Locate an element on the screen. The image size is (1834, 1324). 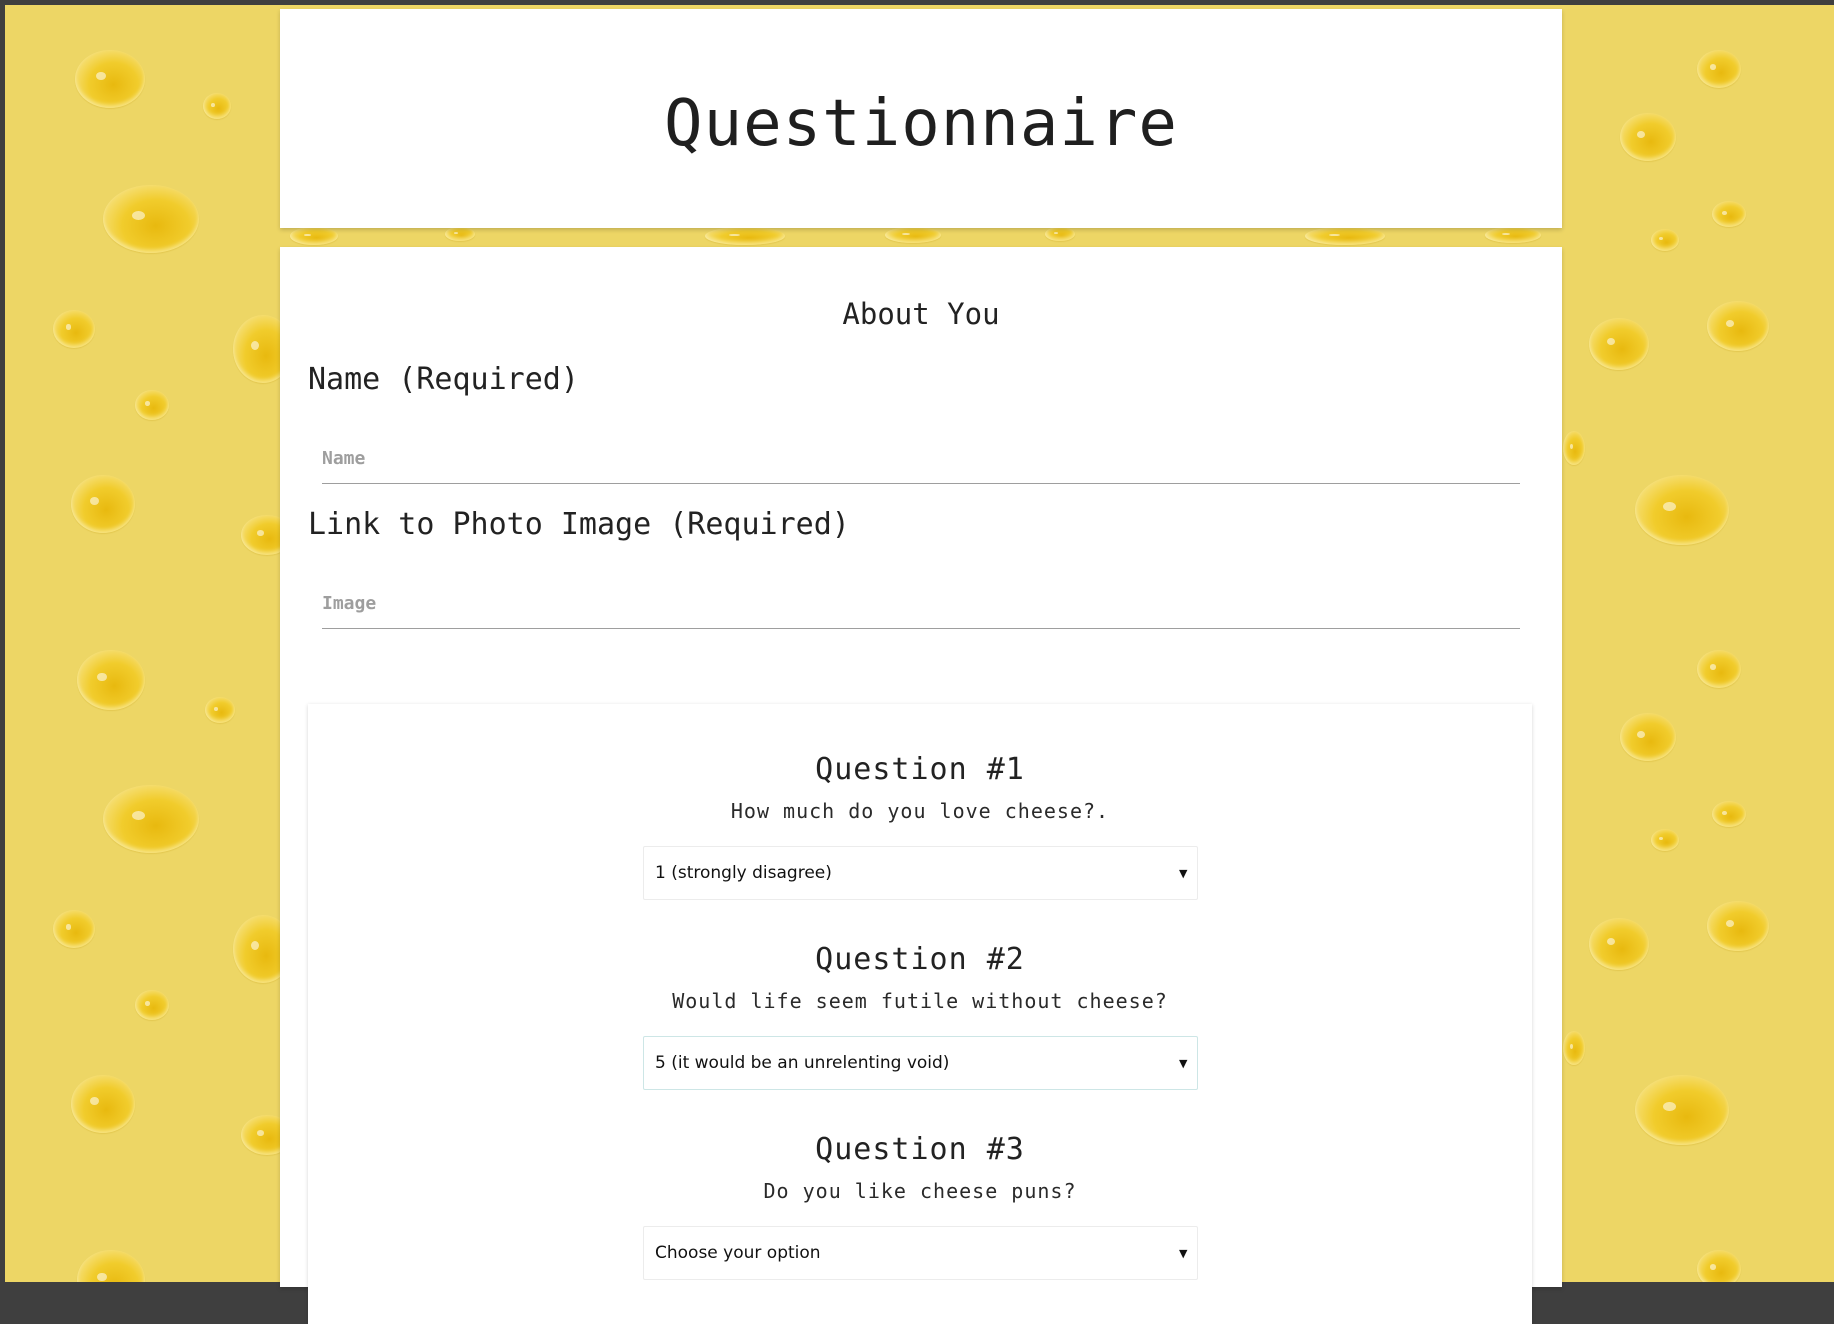
question-text: Would life seem futile without cheese? is located at coordinates (920, 1001).